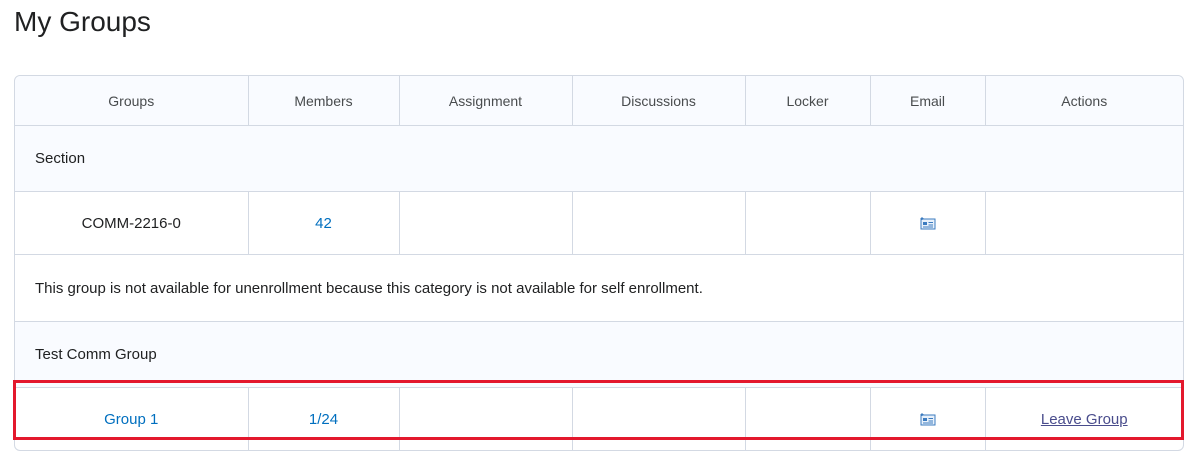 This screenshot has width=1197, height=457. What do you see at coordinates (323, 223) in the screenshot?
I see `members-link: 42` at bounding box center [323, 223].